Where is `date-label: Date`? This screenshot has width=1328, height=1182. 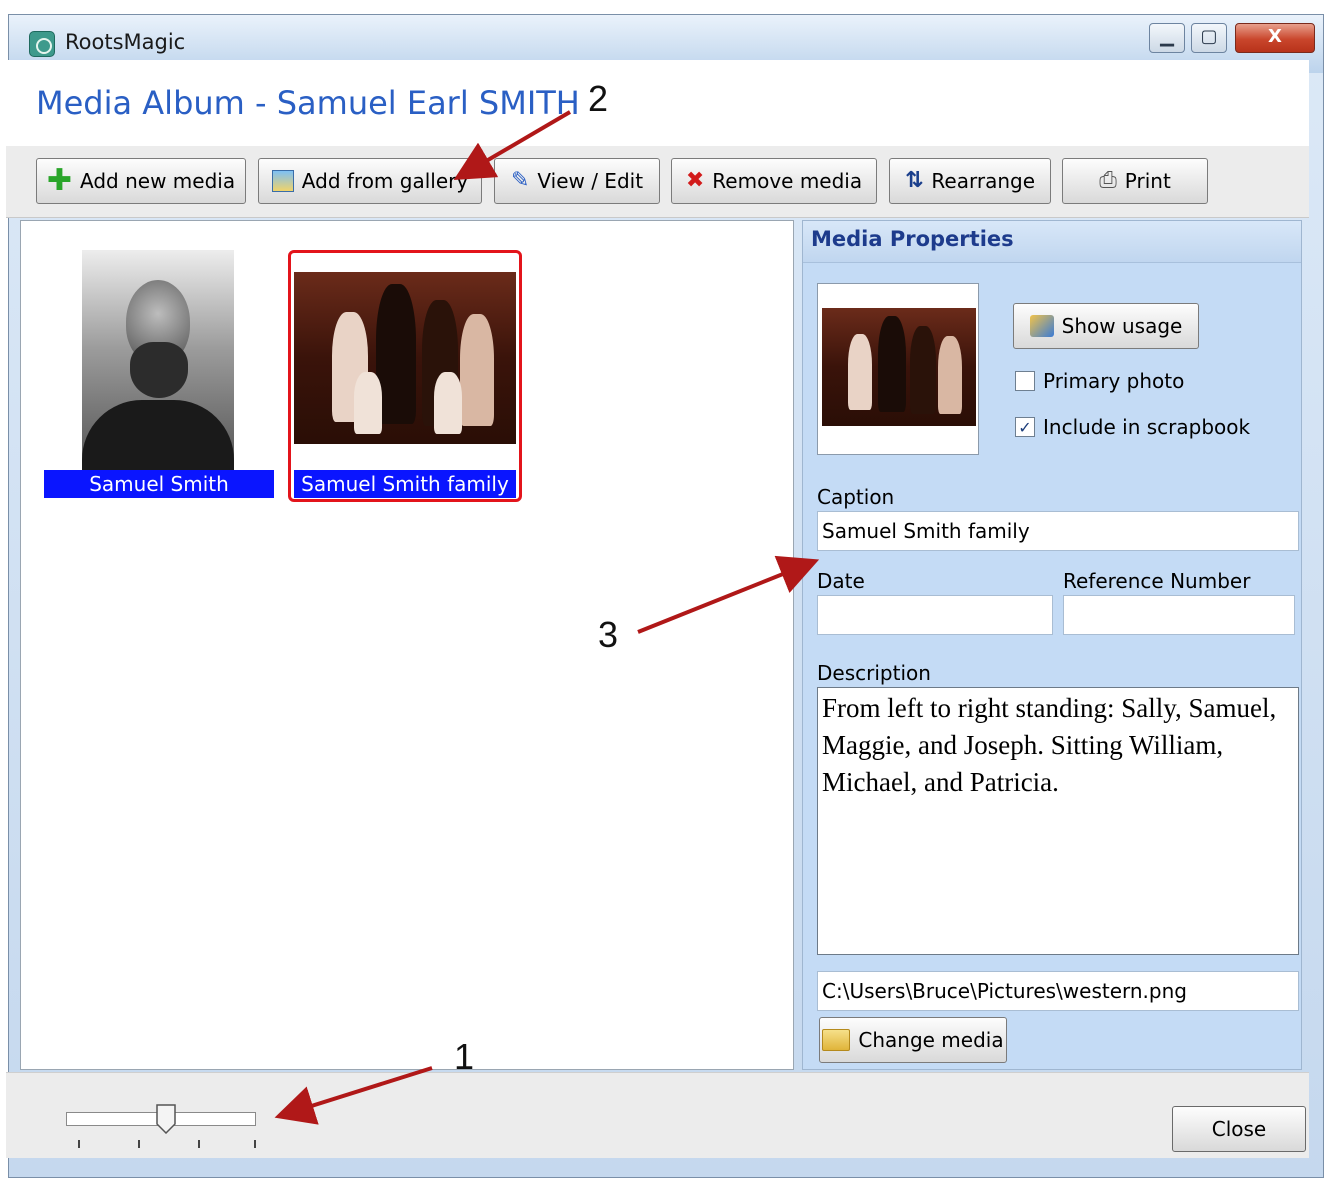
date-label: Date is located at coordinates (841, 581).